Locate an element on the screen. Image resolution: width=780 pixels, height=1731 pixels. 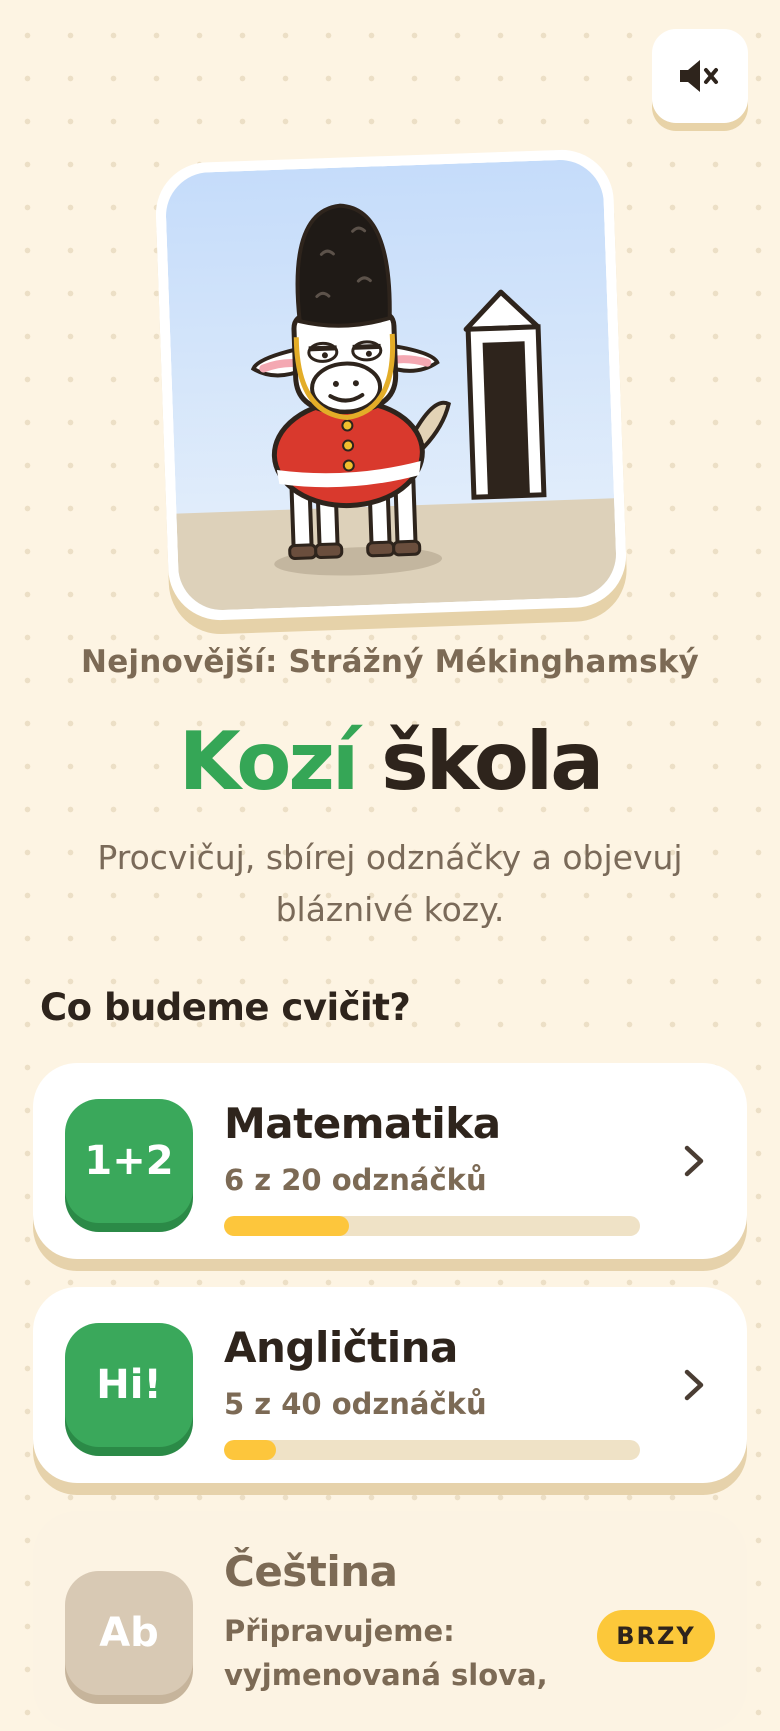
mute-button is located at coordinates (700, 76).